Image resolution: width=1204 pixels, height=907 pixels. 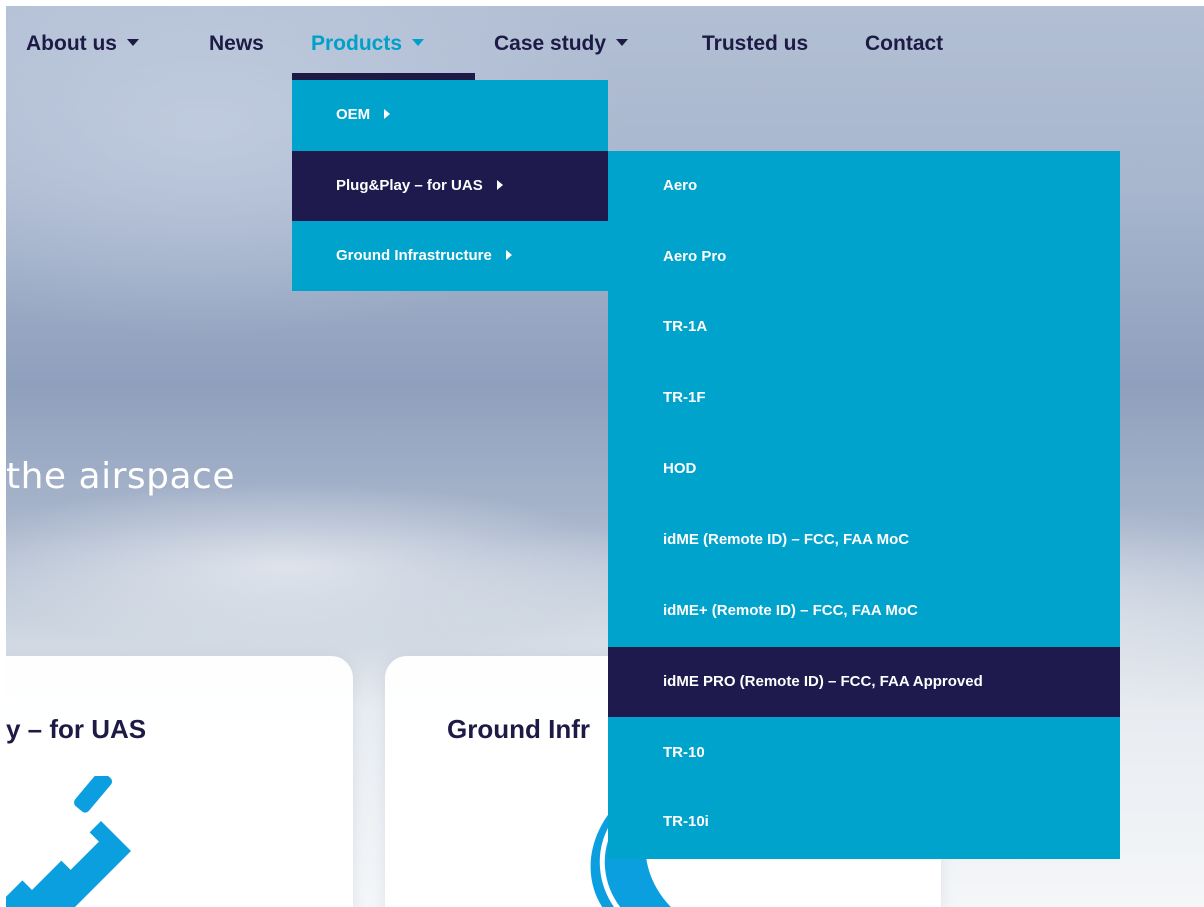 I want to click on nav-trusted-us: Trusted us, so click(x=755, y=44).